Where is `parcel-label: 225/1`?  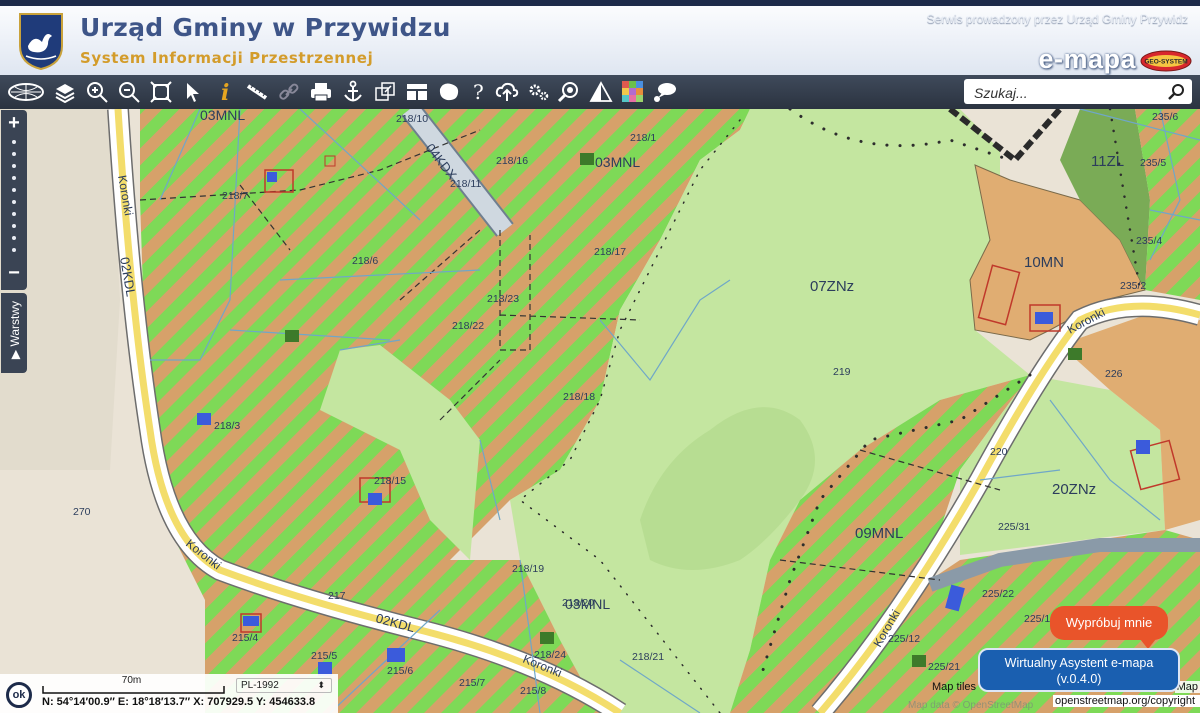
parcel-label: 225/1 is located at coordinates (1037, 619).